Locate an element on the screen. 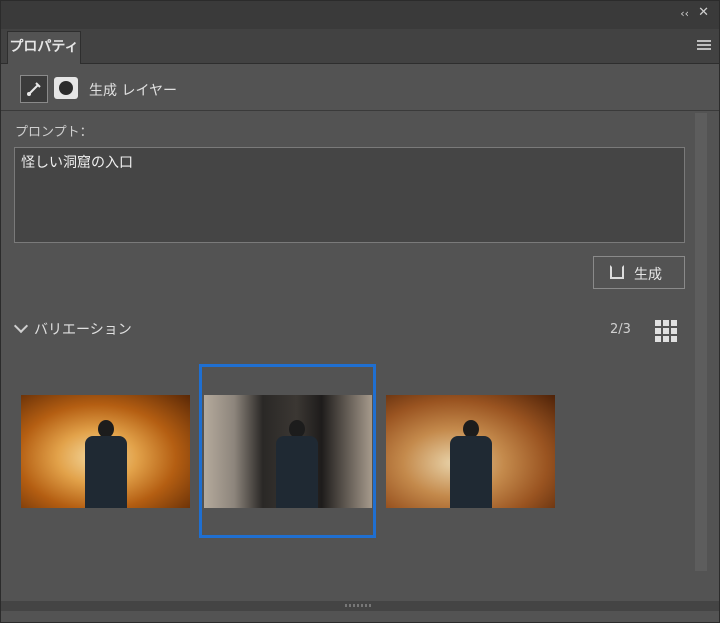 The height and width of the screenshot is (623, 720). tab-row: プロパティ is located at coordinates (360, 46).